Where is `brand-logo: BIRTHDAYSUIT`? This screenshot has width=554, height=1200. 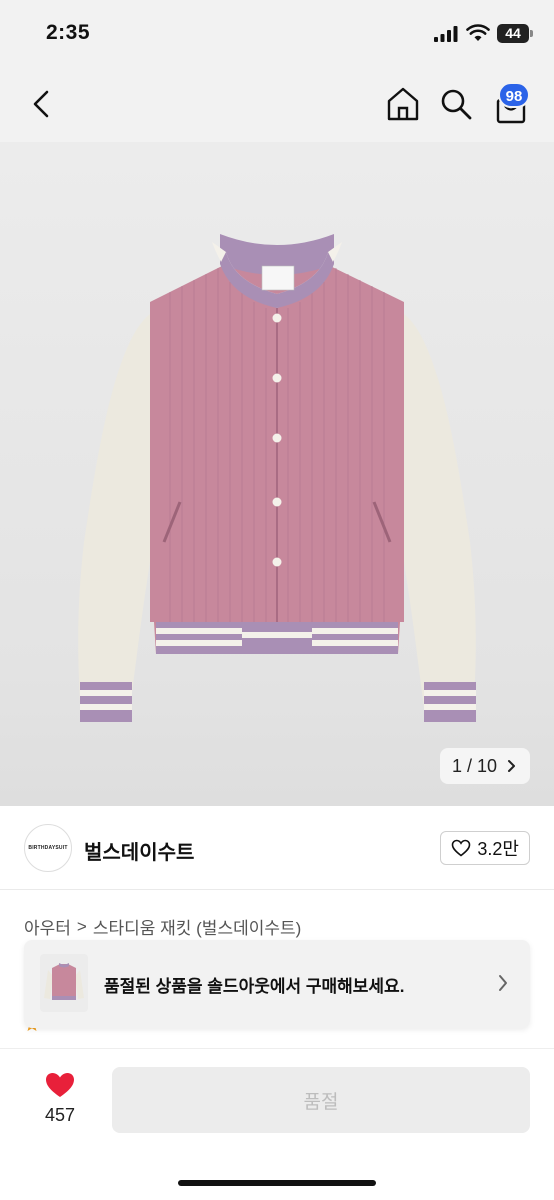 brand-logo: BIRTHDAYSUIT is located at coordinates (48, 848).